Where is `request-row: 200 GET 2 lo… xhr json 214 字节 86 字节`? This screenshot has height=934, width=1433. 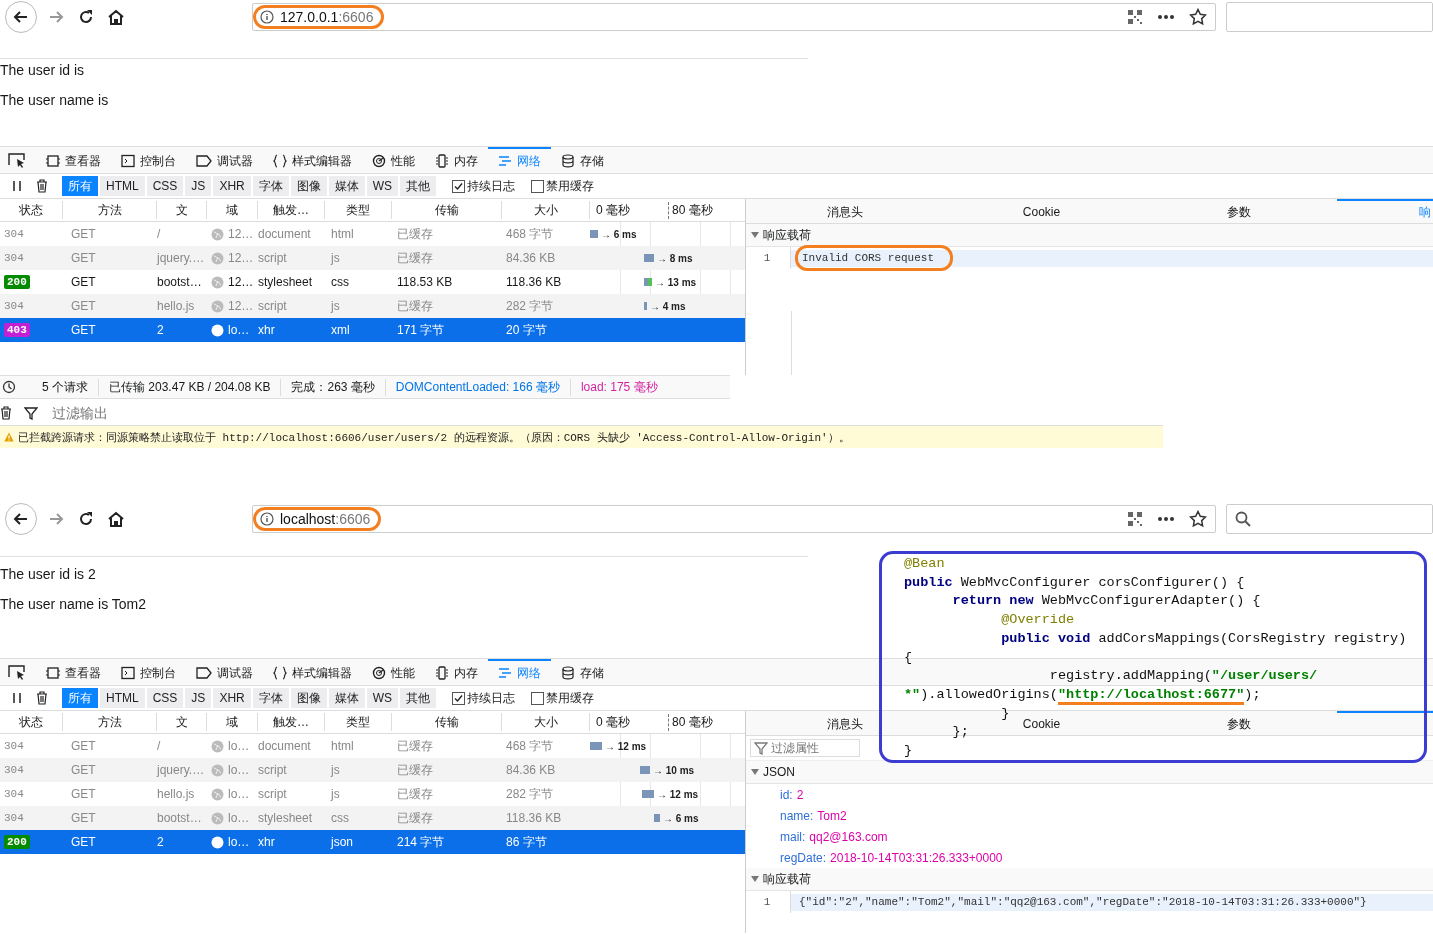
request-row: 200 GET 2 lo… xhr json 214 字节 86 字节 is located at coordinates (372, 842).